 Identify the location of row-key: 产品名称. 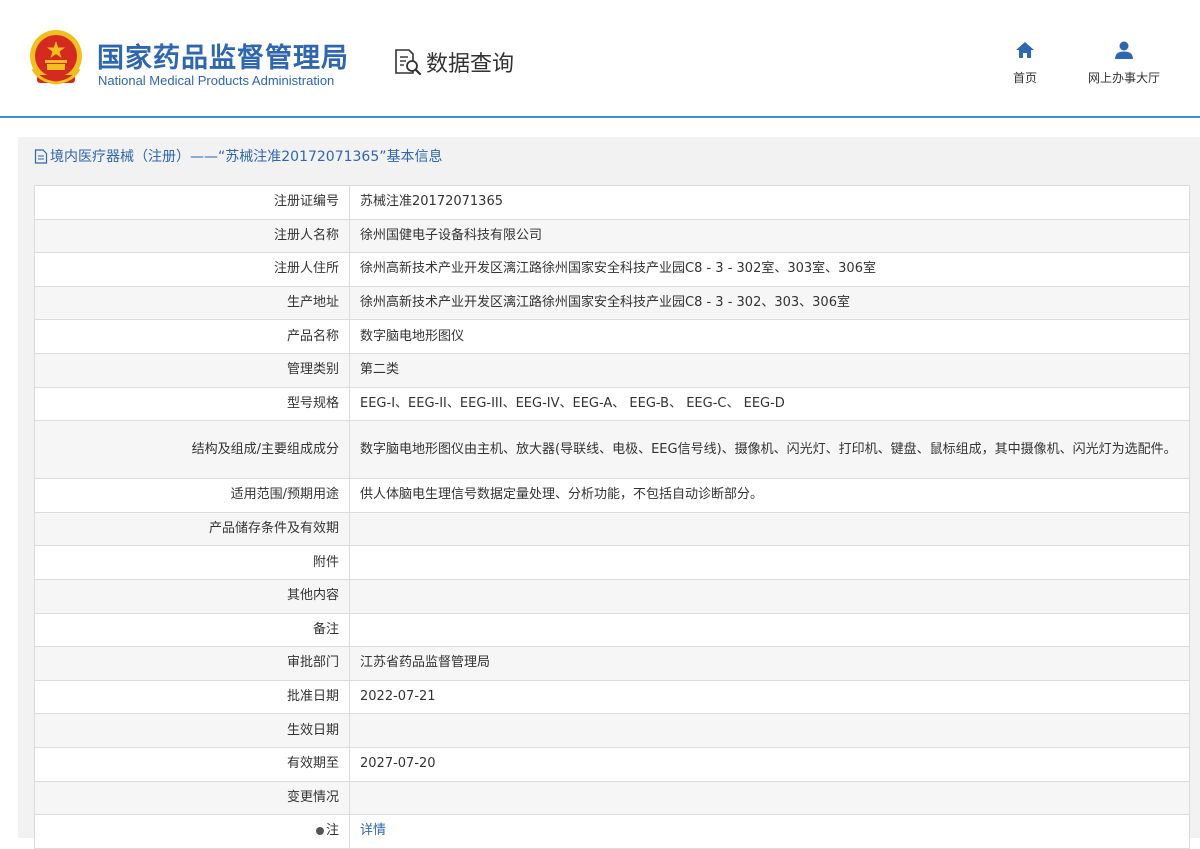
(192, 336).